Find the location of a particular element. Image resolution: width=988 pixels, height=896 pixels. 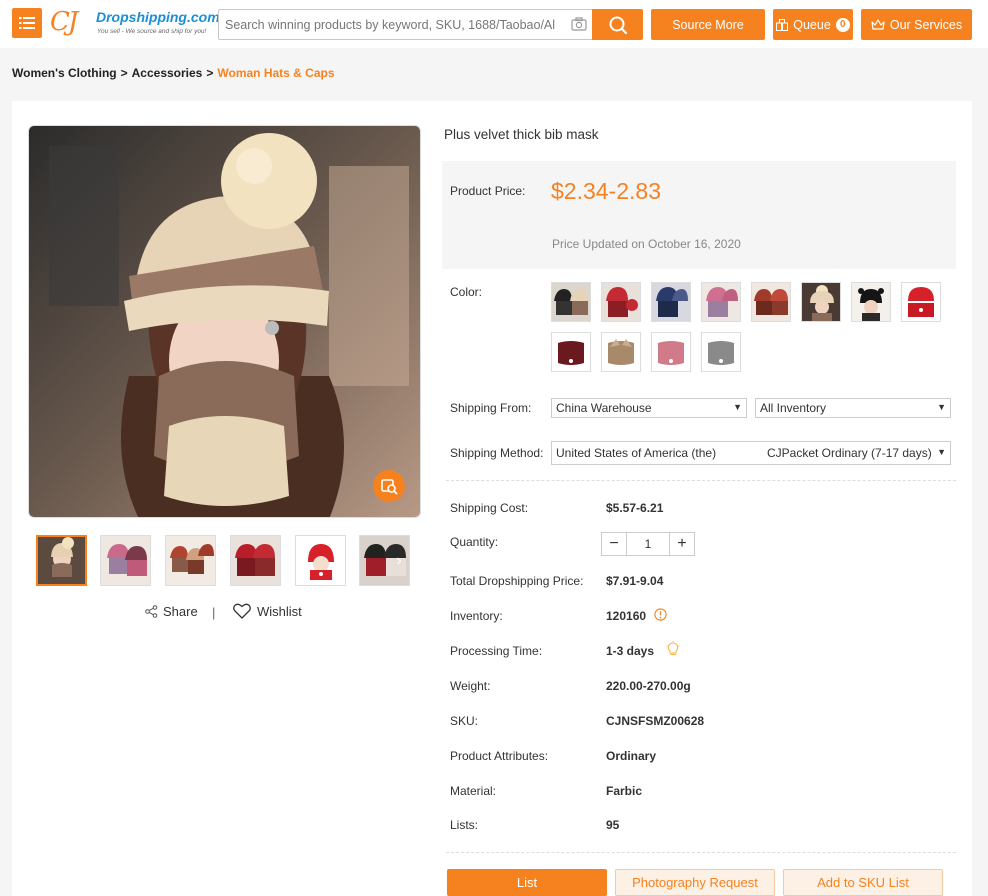

shipping-method-value: CJPacket Ordinary (7-17 days) is located at coordinates (849, 453).